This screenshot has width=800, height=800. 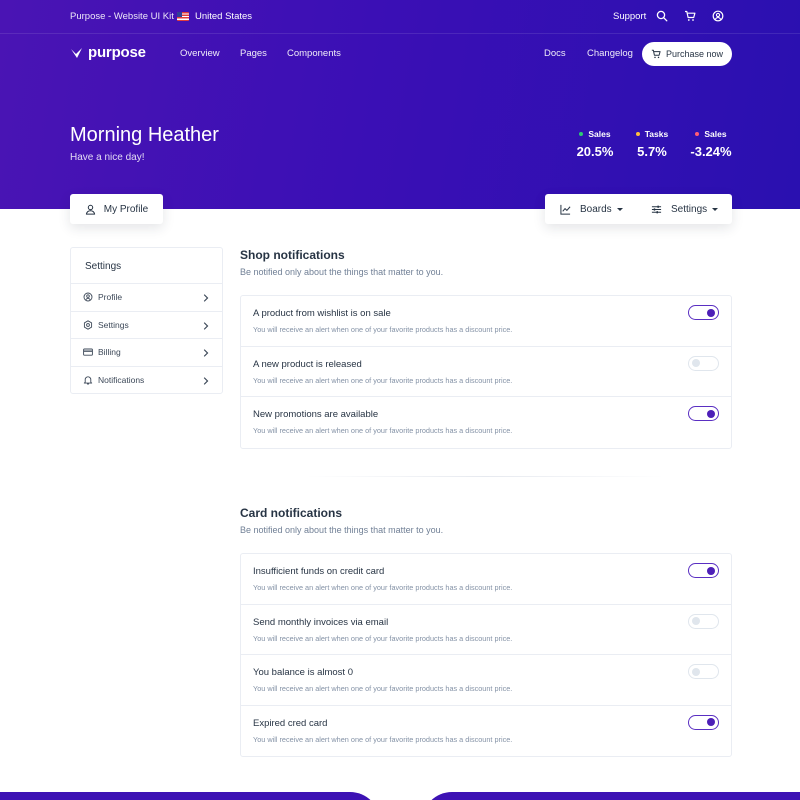 I want to click on notification-title: Insufficient funds on credit card, so click(x=319, y=571).